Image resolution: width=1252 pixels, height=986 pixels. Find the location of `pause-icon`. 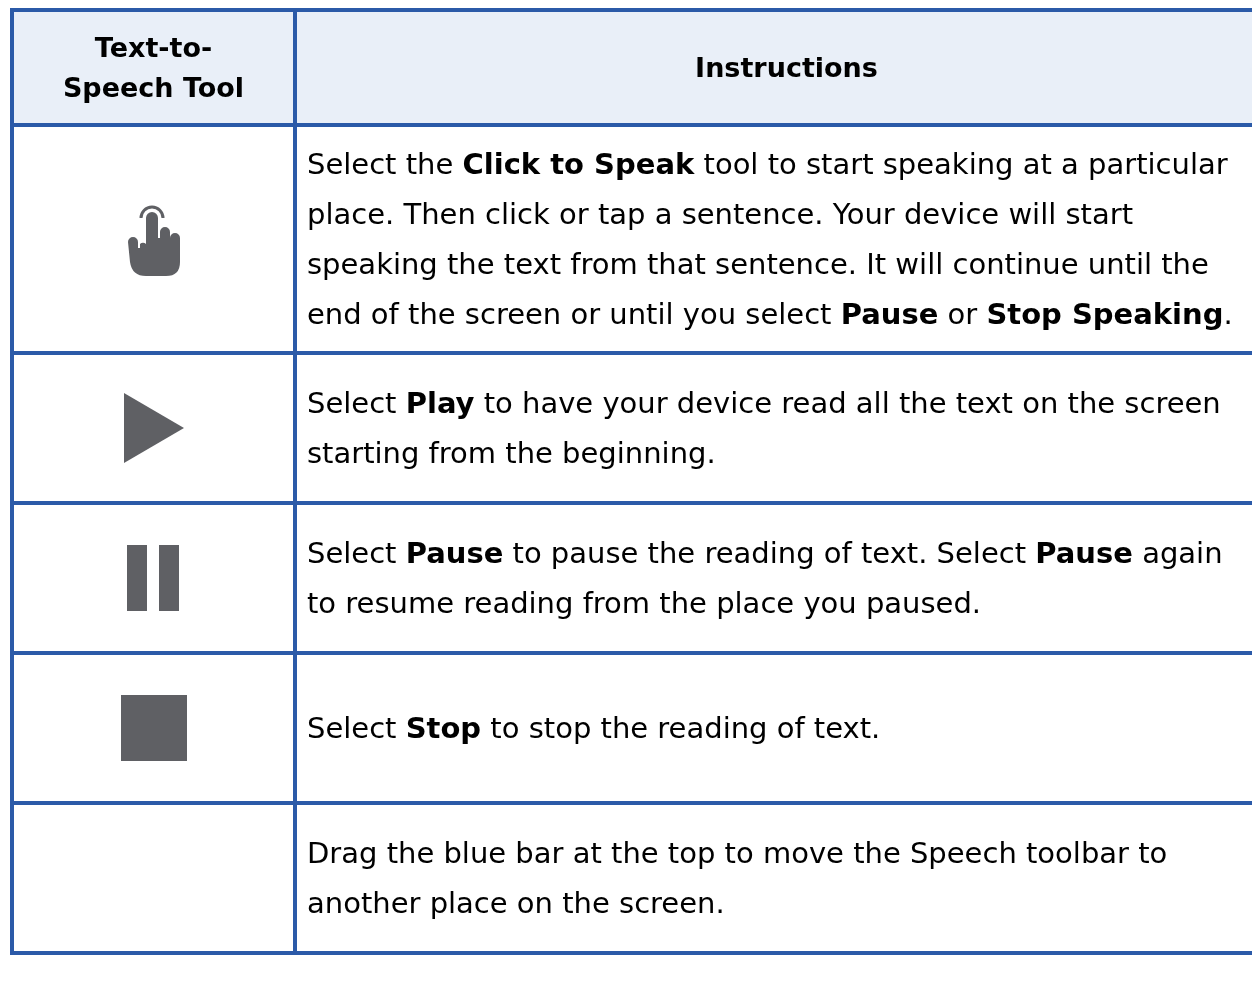

pause-icon is located at coordinates (153, 578).